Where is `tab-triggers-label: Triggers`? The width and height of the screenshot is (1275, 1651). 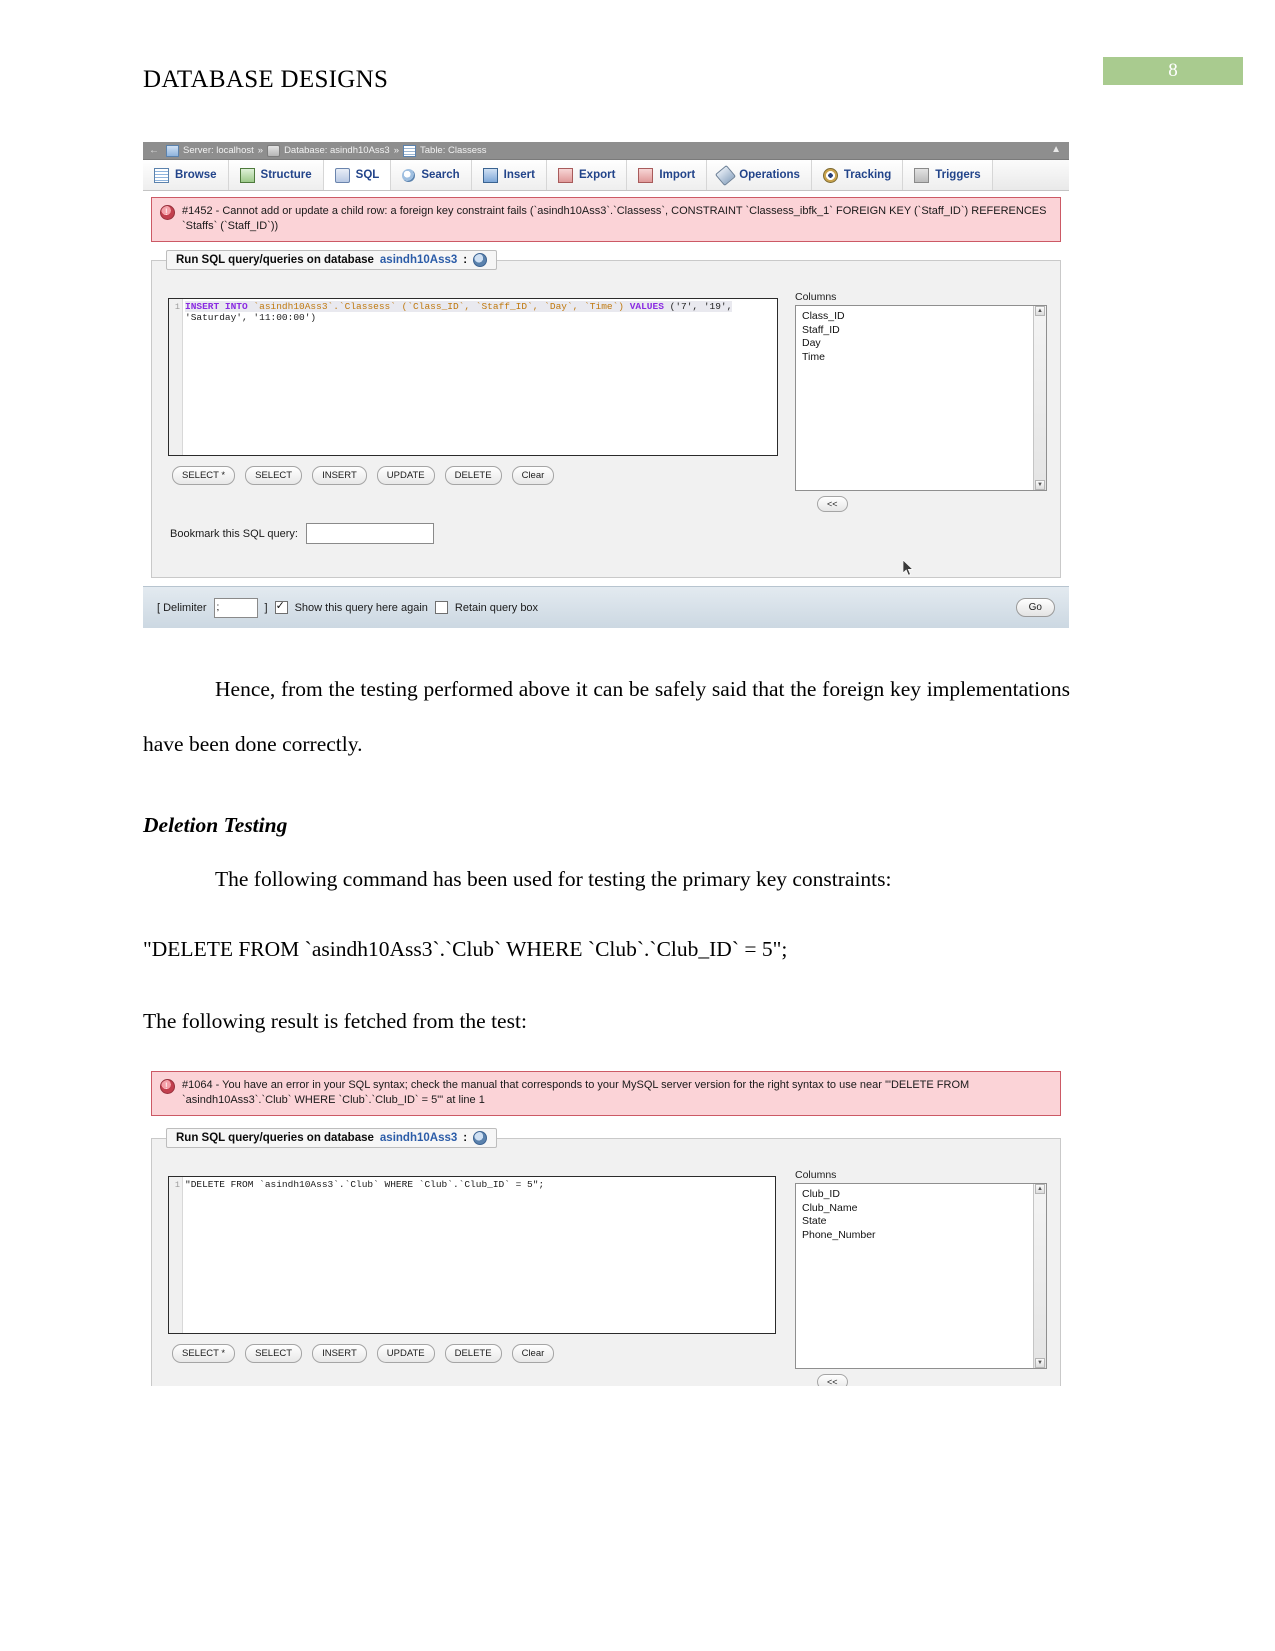 tab-triggers-label: Triggers is located at coordinates (958, 175).